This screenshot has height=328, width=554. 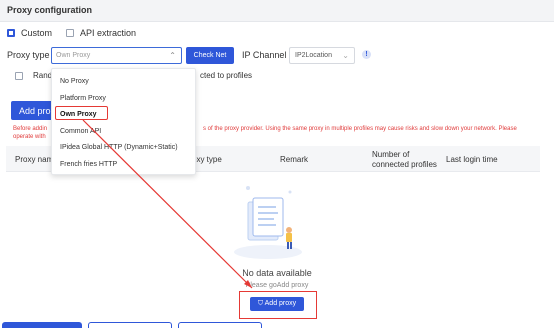 I want to click on random-label-start: Rand, so click(x=43, y=75).